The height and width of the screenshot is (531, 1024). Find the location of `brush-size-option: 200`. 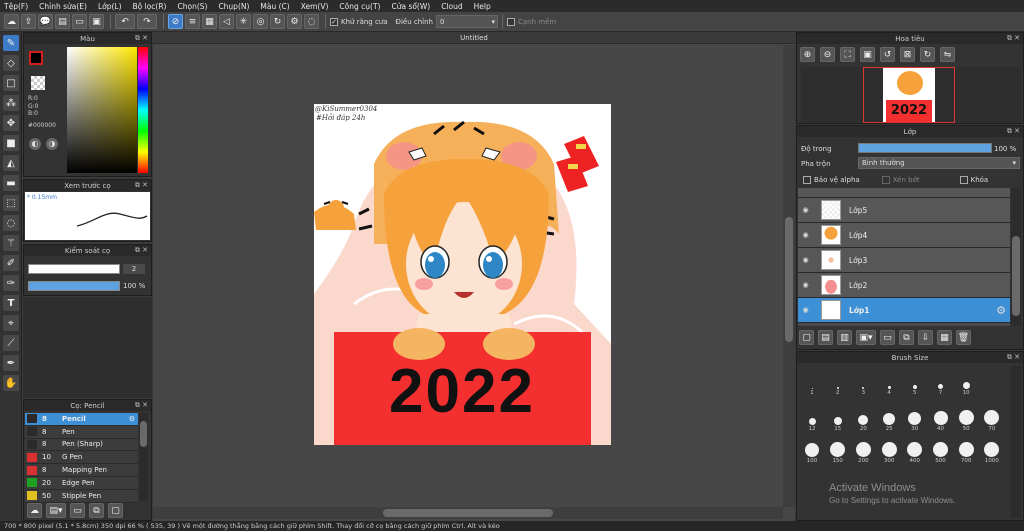

brush-size-option: 200 is located at coordinates (863, 449).